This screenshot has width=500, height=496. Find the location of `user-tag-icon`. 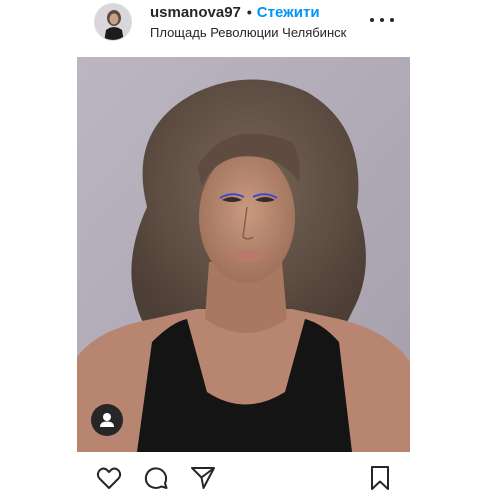

user-tag-icon is located at coordinates (107, 420).